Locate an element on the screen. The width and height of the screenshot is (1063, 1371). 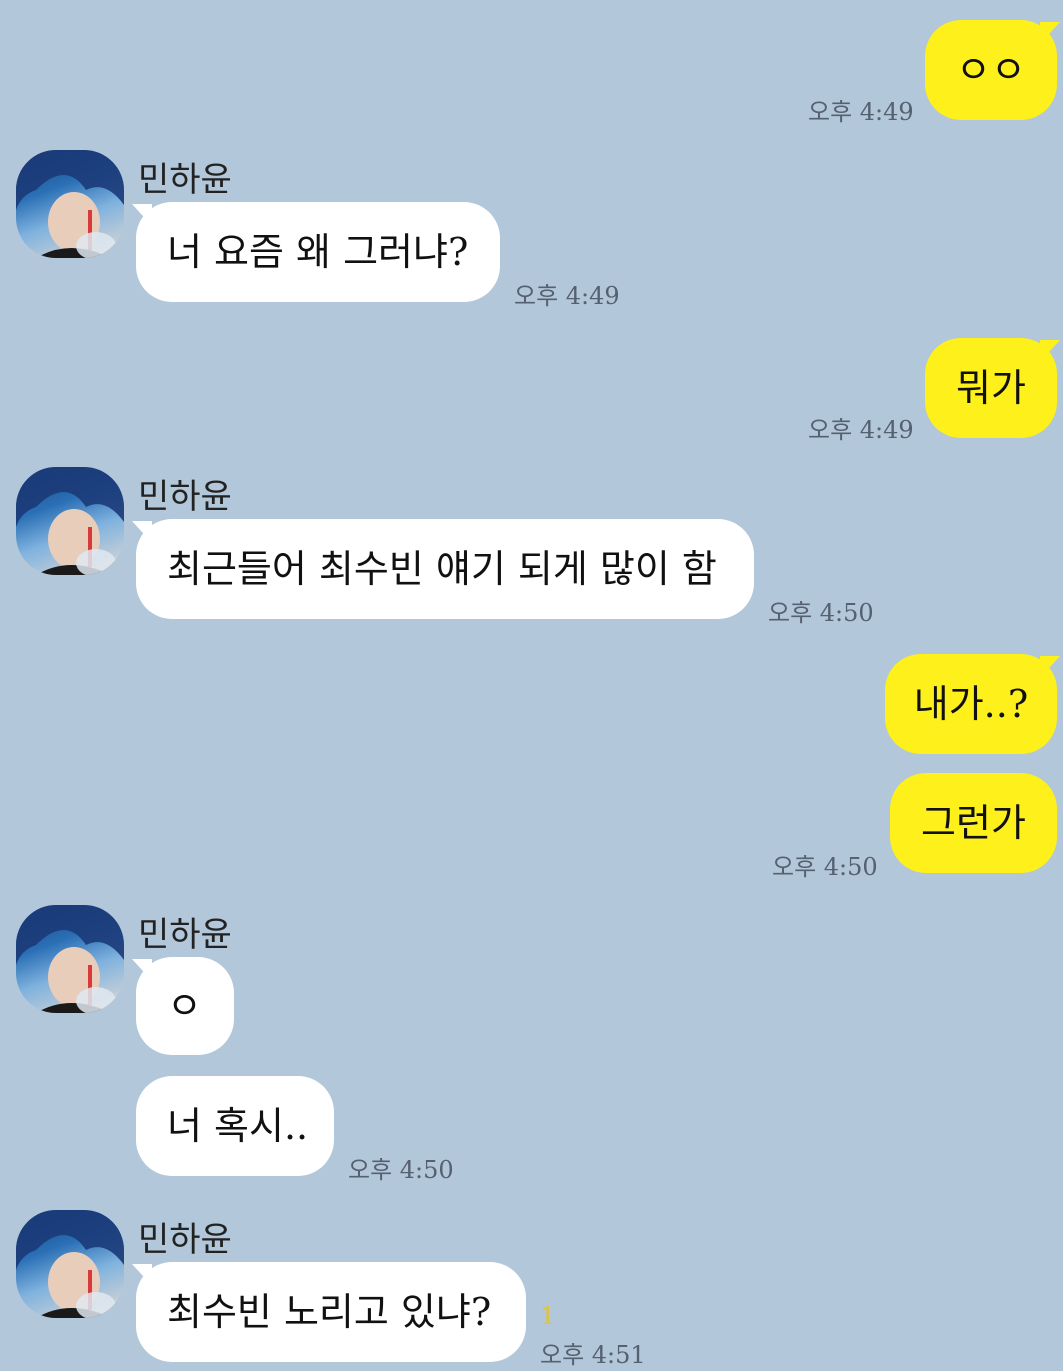
message-text: 너 요즘 왜 그러냐? is located at coordinates (318, 252).